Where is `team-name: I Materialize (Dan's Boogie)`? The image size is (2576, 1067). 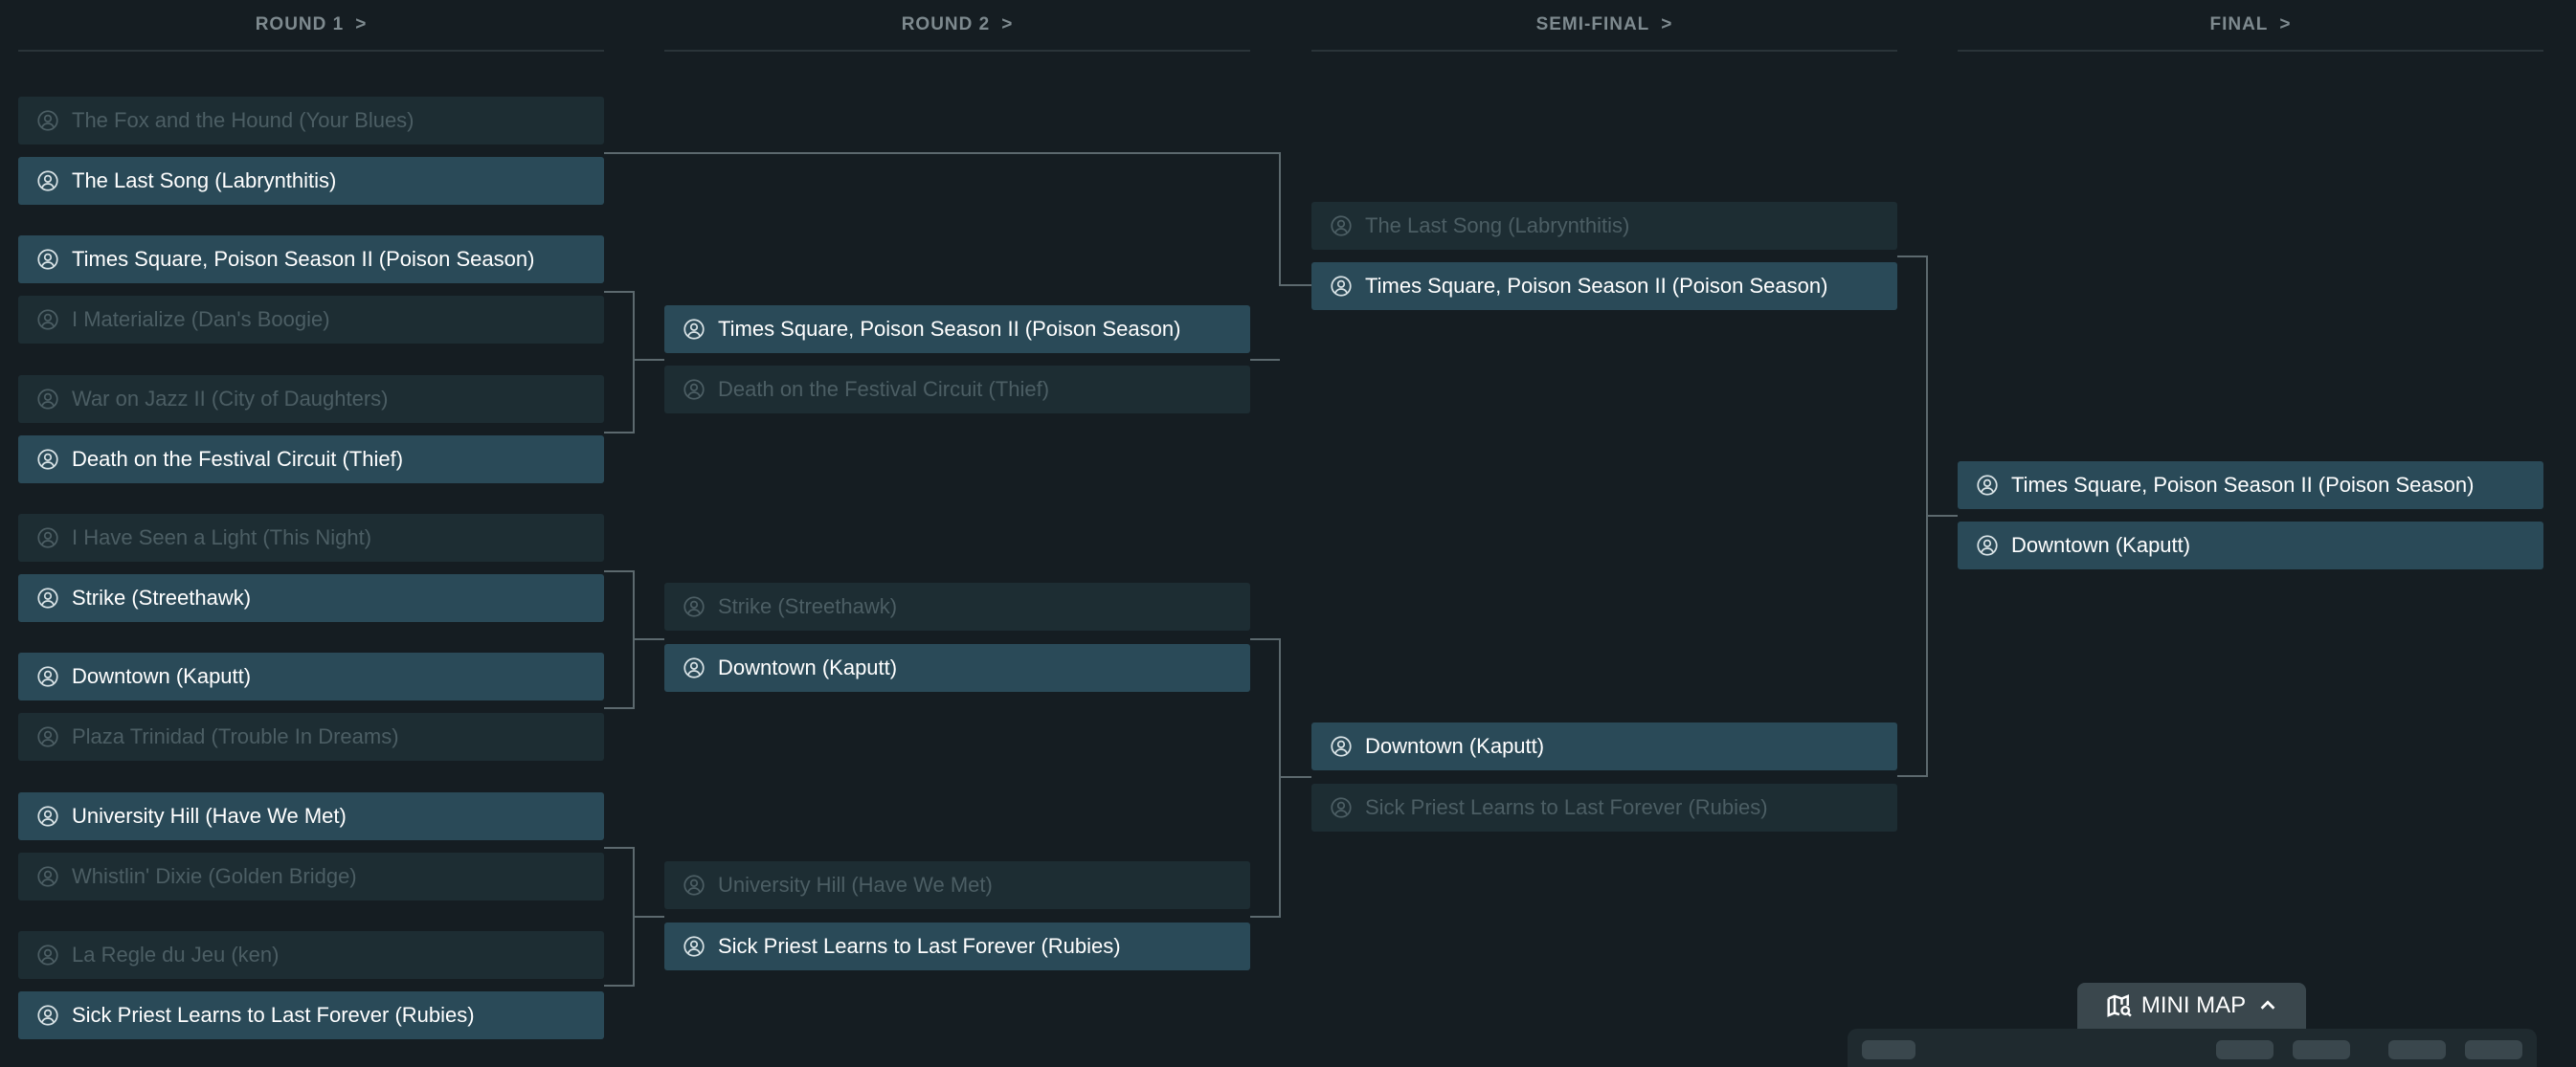 team-name: I Materialize (Dan's Boogie) is located at coordinates (201, 319).